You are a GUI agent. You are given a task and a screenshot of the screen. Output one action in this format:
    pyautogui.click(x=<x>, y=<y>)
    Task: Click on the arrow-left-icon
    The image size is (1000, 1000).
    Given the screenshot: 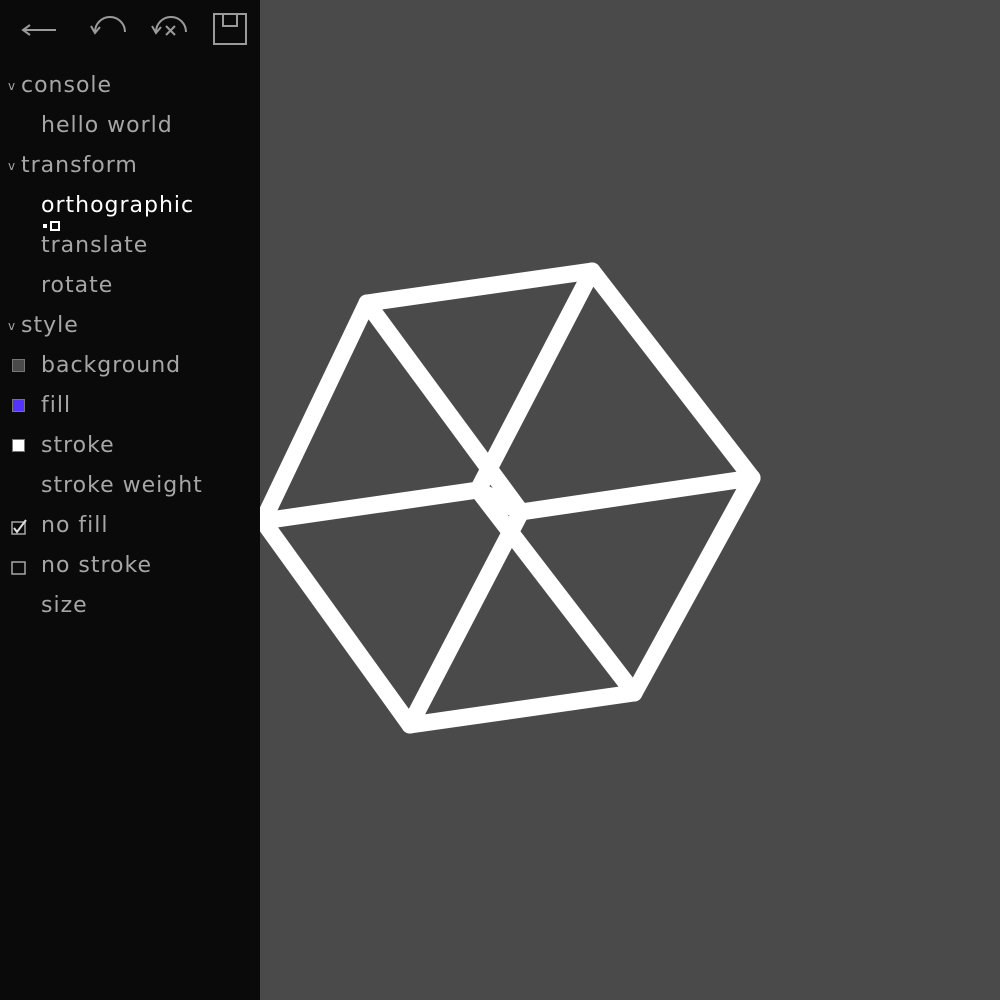 What is the action you would take?
    pyautogui.click(x=38, y=30)
    